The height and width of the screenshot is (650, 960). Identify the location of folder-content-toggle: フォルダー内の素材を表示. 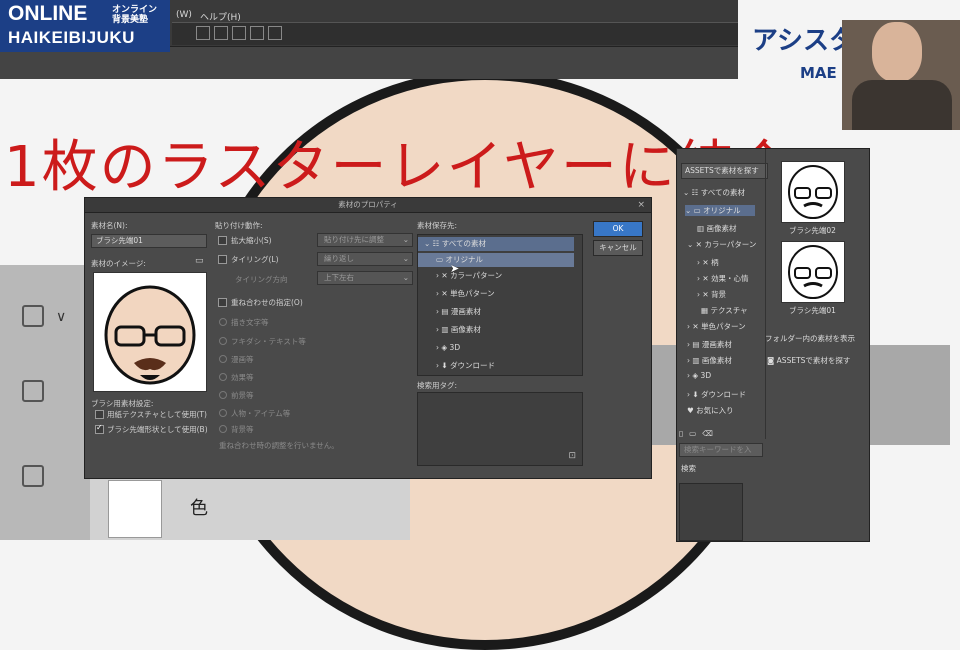
(810, 338).